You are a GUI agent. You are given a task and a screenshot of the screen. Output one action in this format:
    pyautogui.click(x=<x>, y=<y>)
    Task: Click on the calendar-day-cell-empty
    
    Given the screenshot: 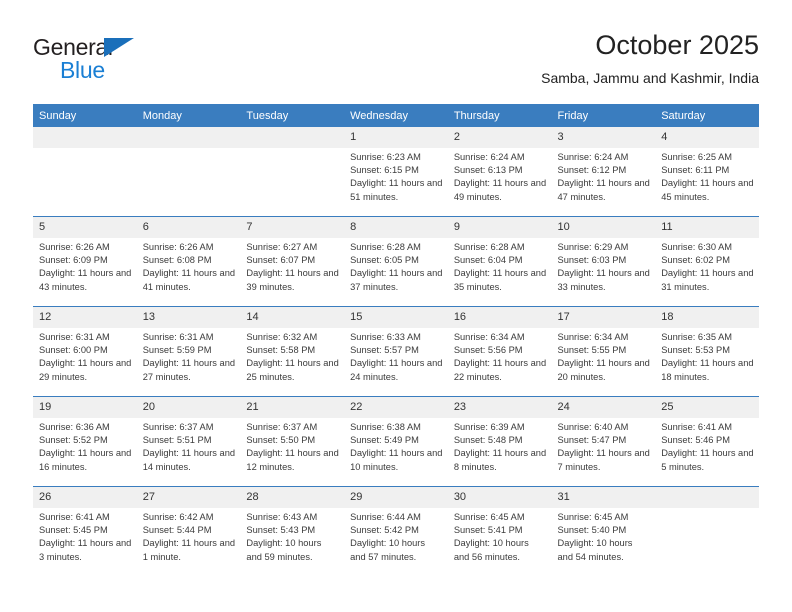 What is the action you would take?
    pyautogui.click(x=188, y=172)
    